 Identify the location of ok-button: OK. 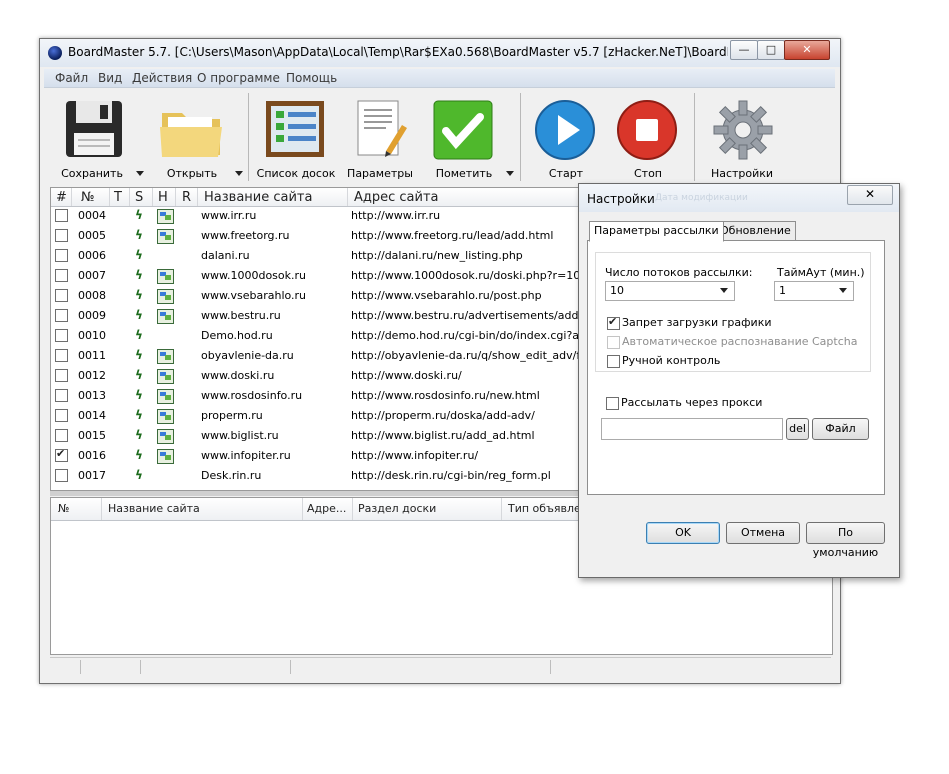
(683, 533).